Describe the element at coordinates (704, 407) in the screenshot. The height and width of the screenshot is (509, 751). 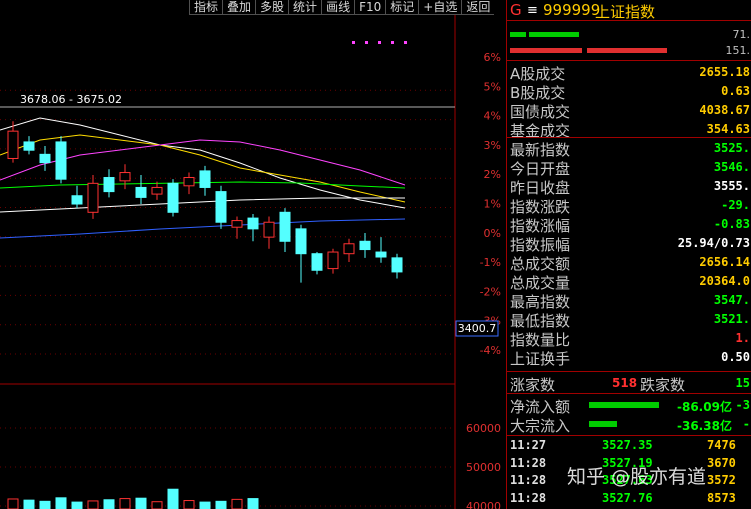
I see `net-inflow-value: -86.09亿` at that location.